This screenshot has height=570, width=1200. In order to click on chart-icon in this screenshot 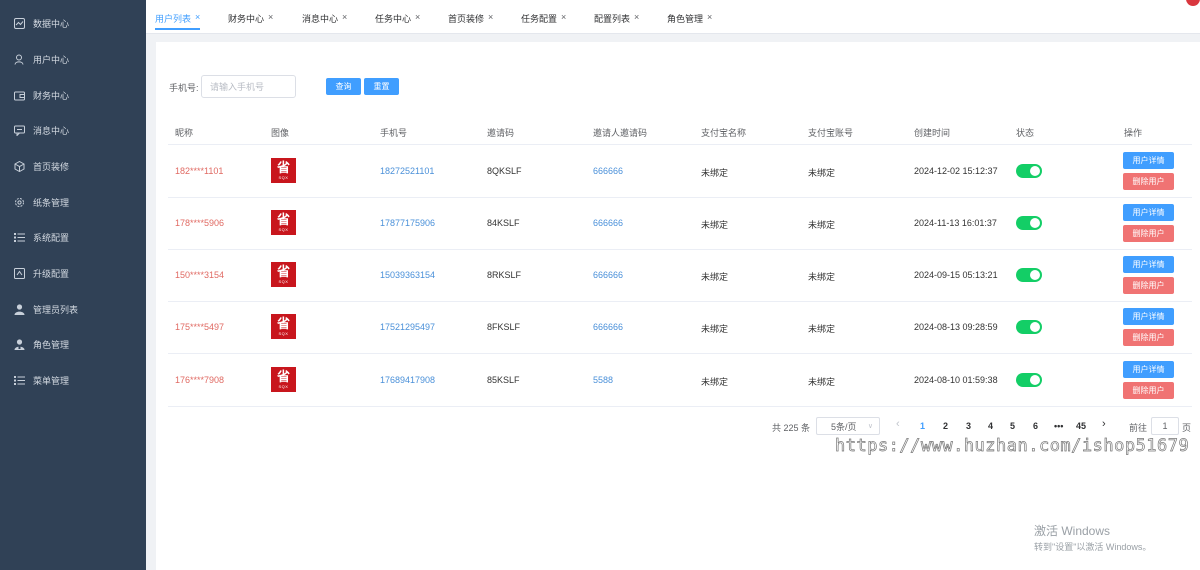, I will do `click(19, 23)`.